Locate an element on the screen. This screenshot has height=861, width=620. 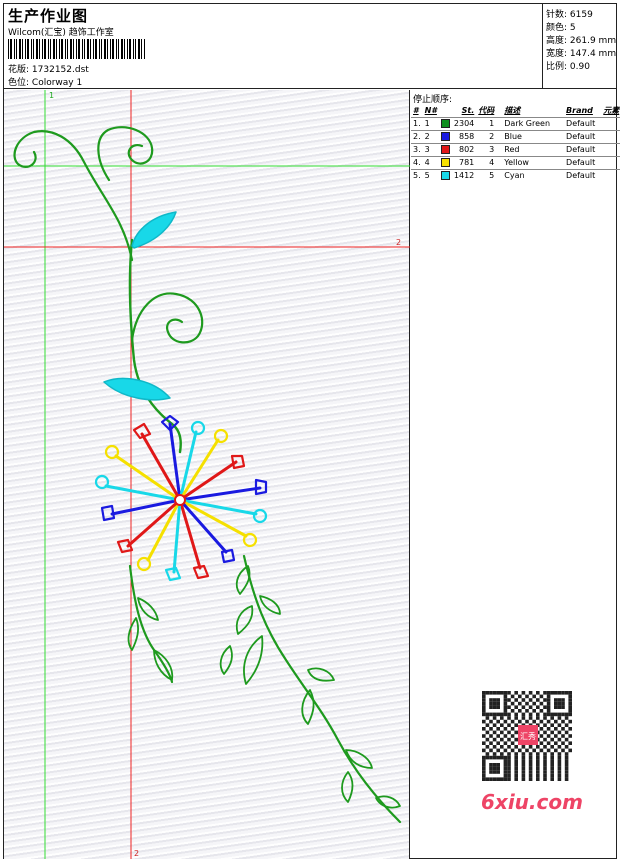
thread-code: 3 is located at coordinates (486, 149).